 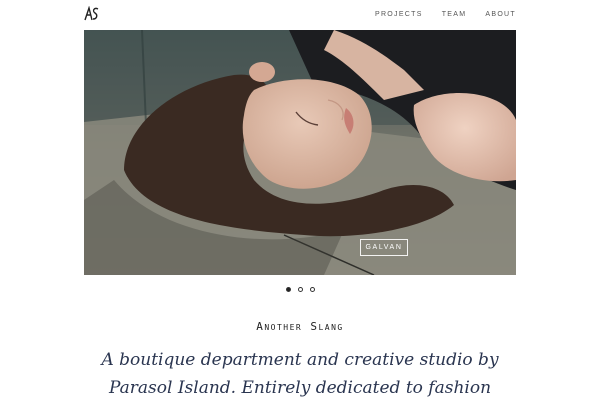 I want to click on nav-projects: PROJECTS, so click(x=399, y=14).